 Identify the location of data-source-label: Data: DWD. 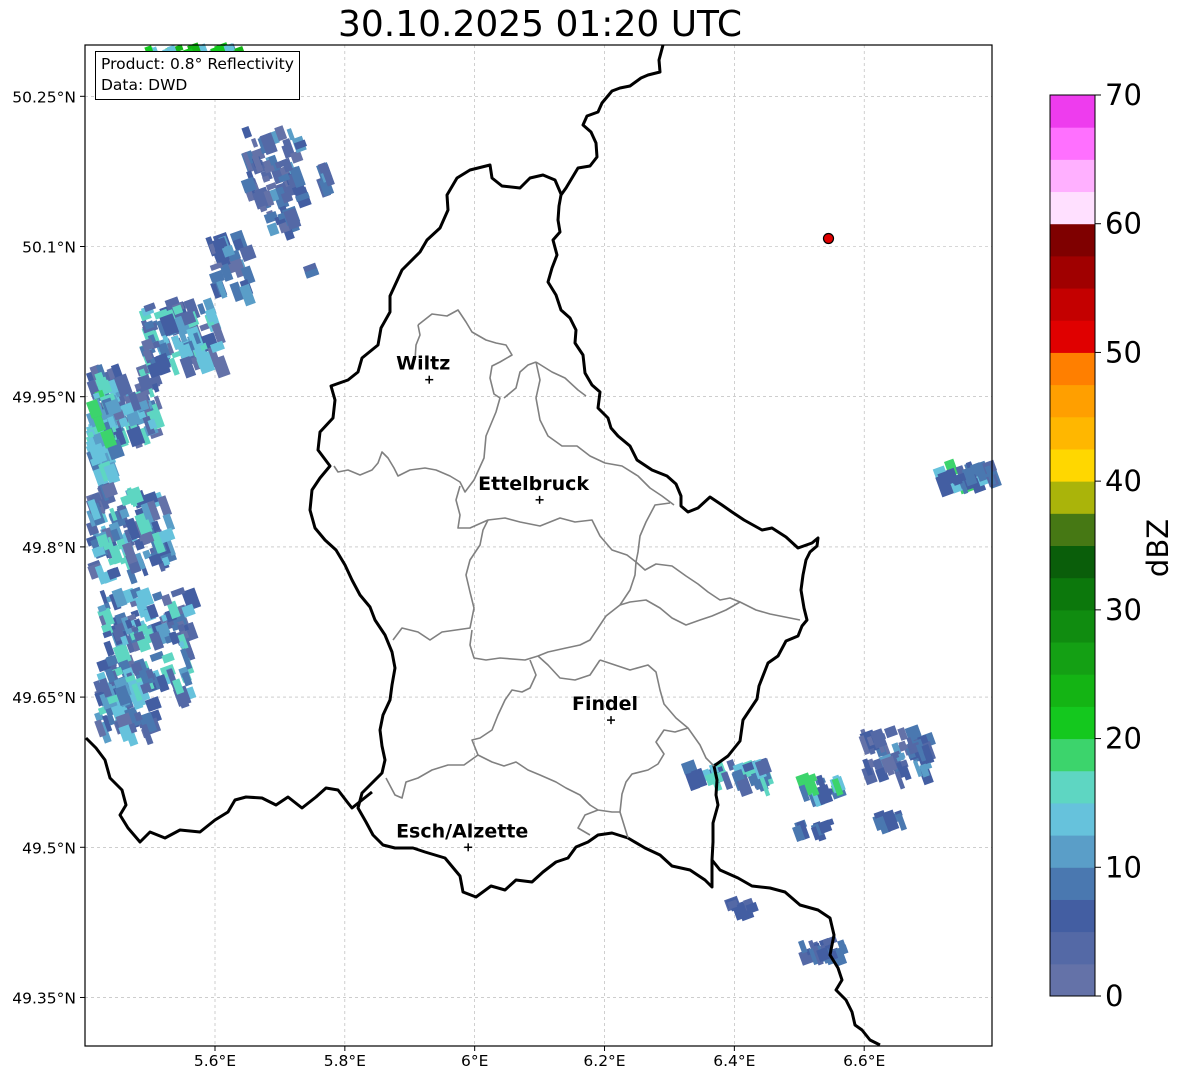
(144, 85).